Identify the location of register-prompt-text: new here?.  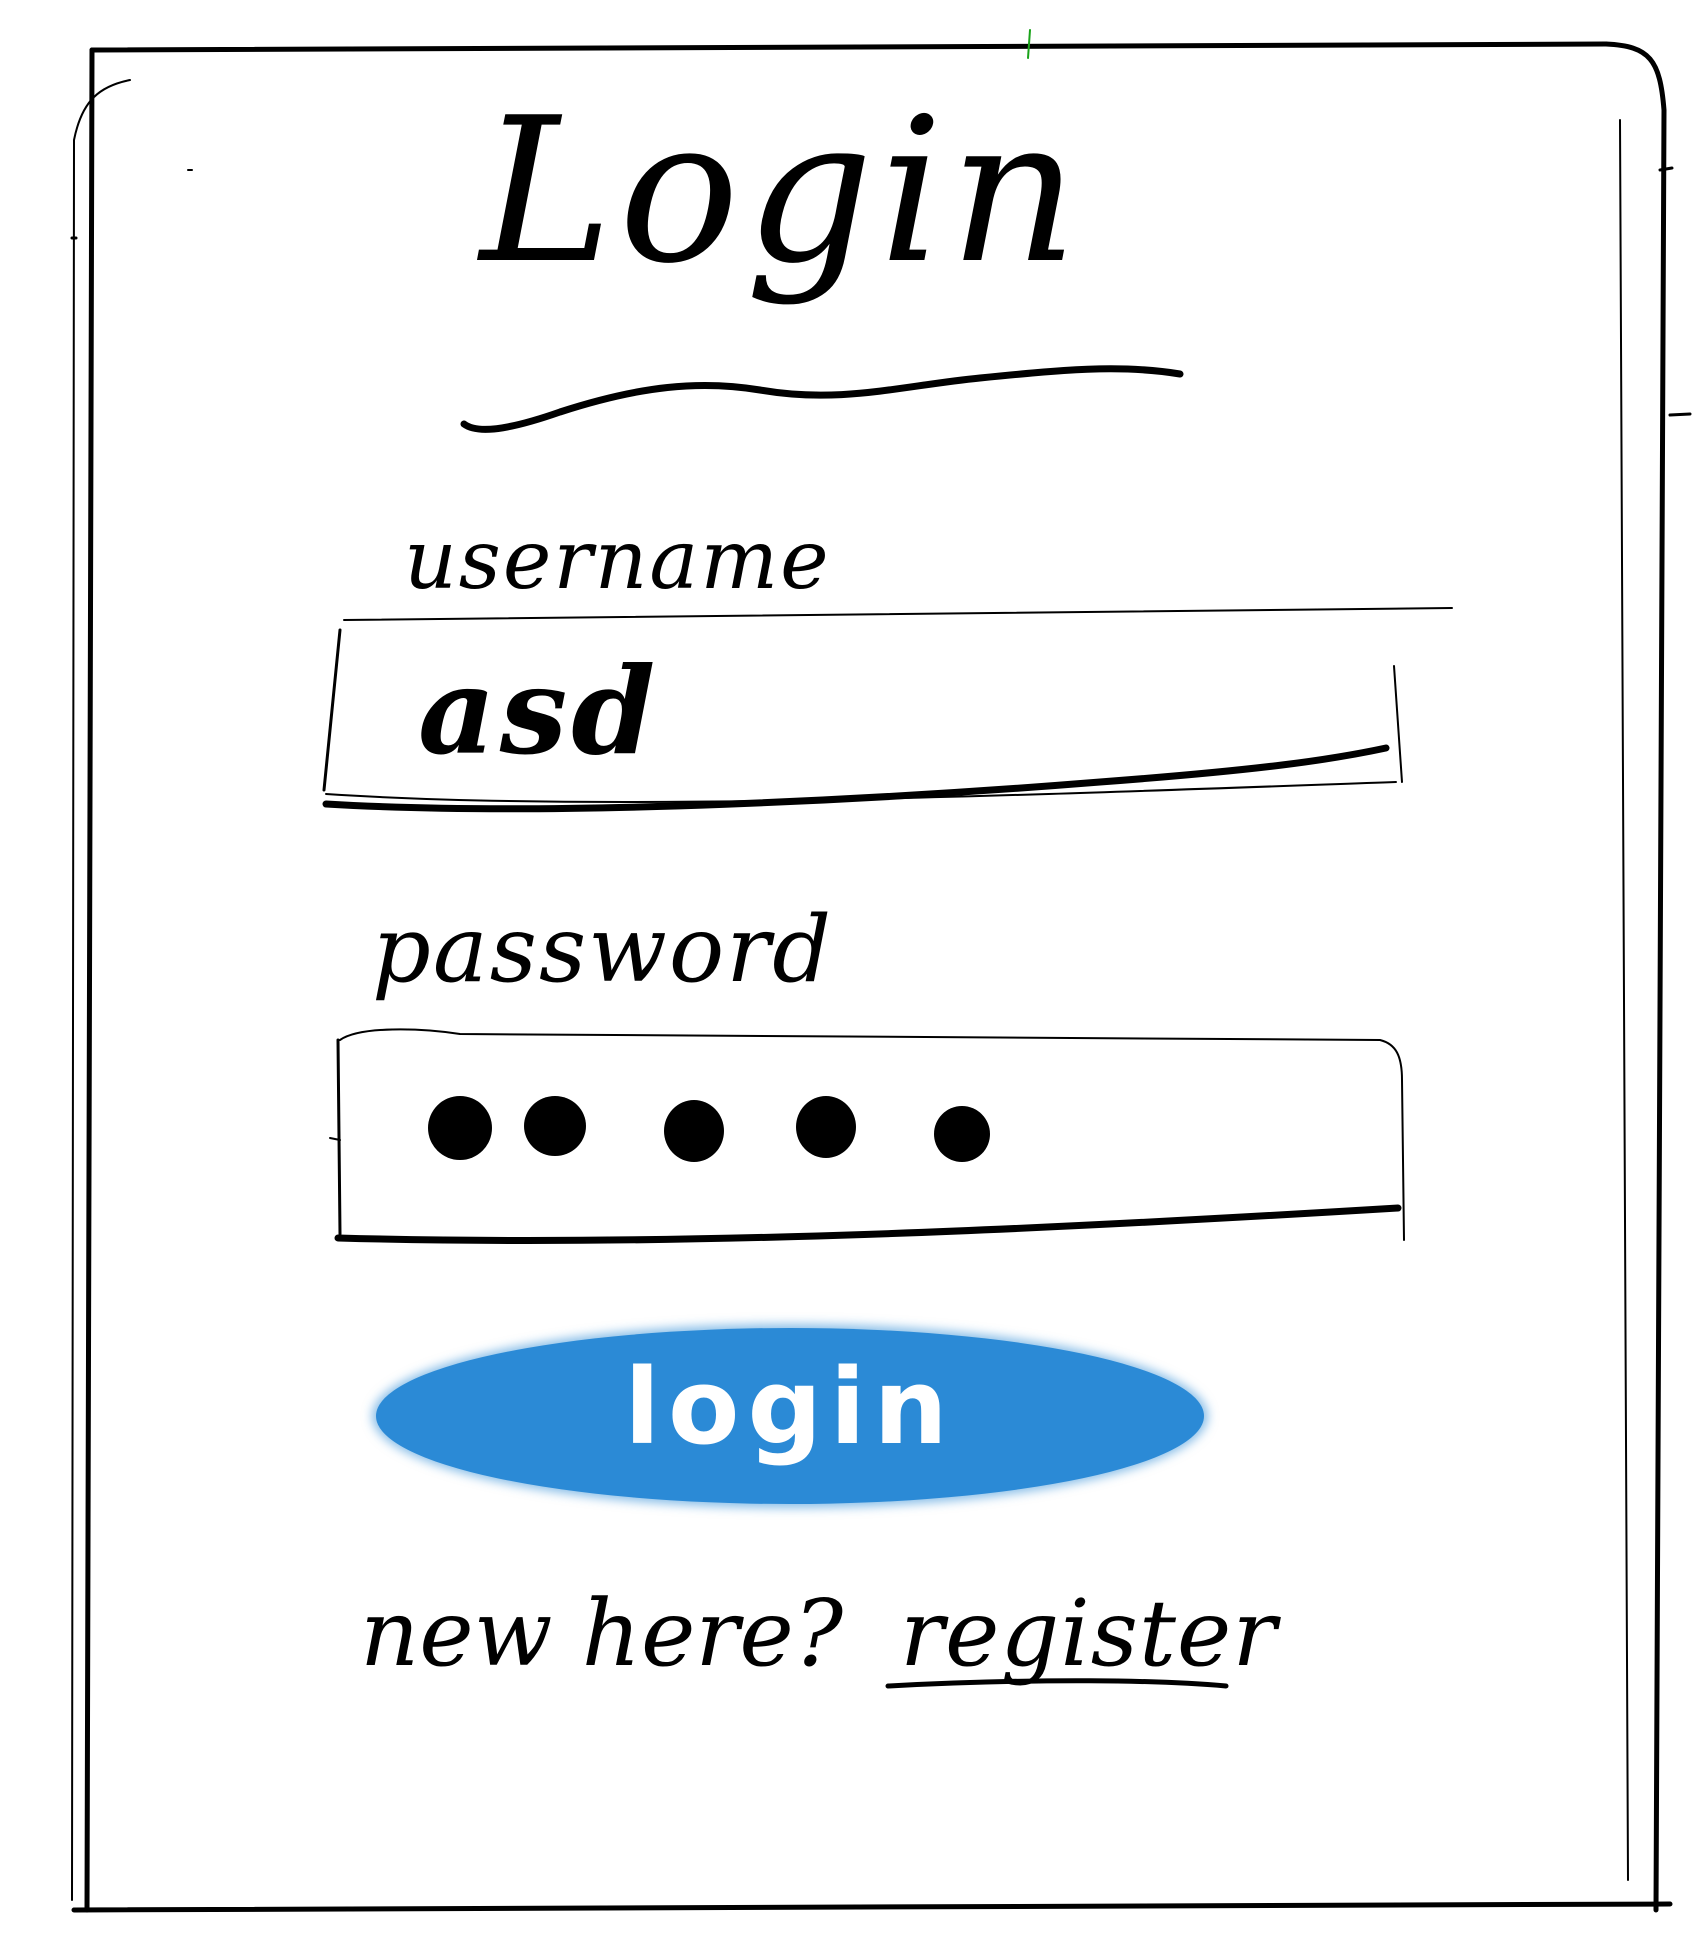
(602, 1633).